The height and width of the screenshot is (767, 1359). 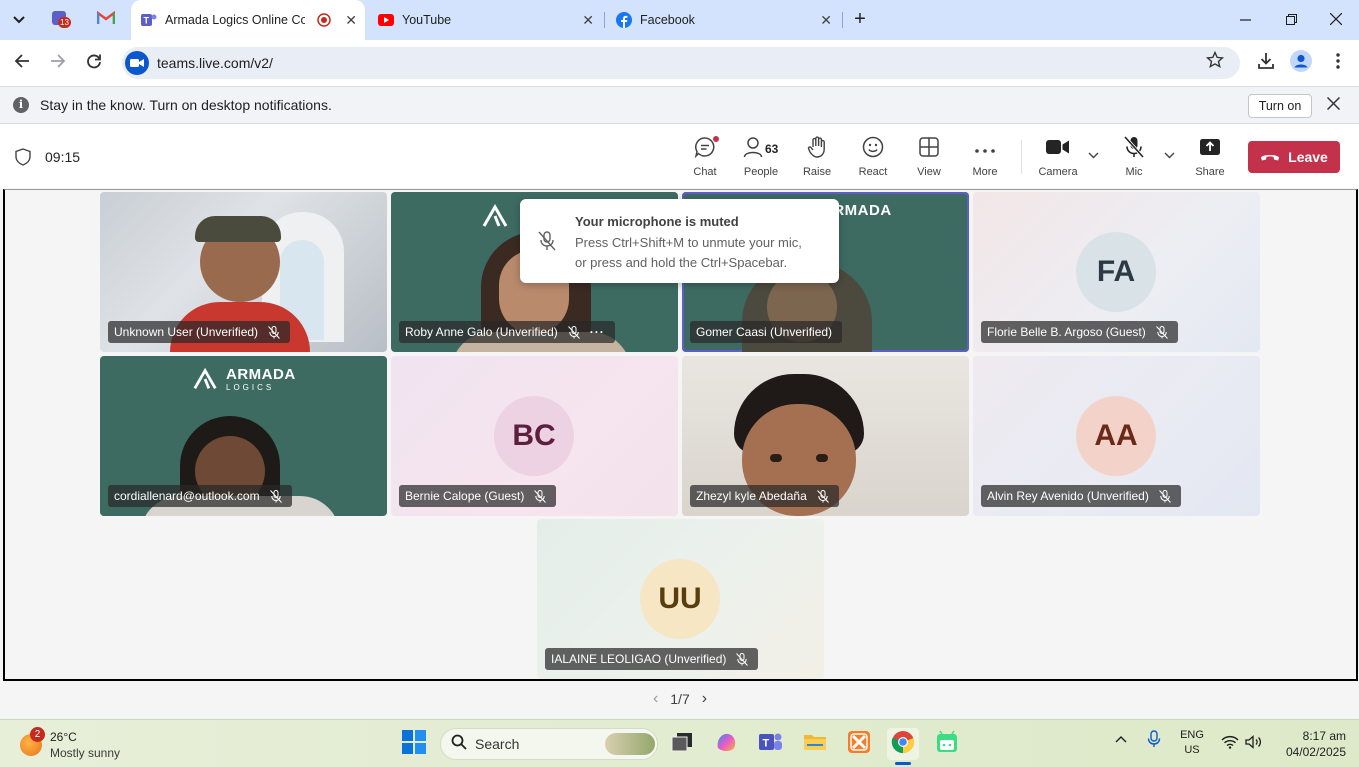 I want to click on chat-icon, so click(x=706, y=149).